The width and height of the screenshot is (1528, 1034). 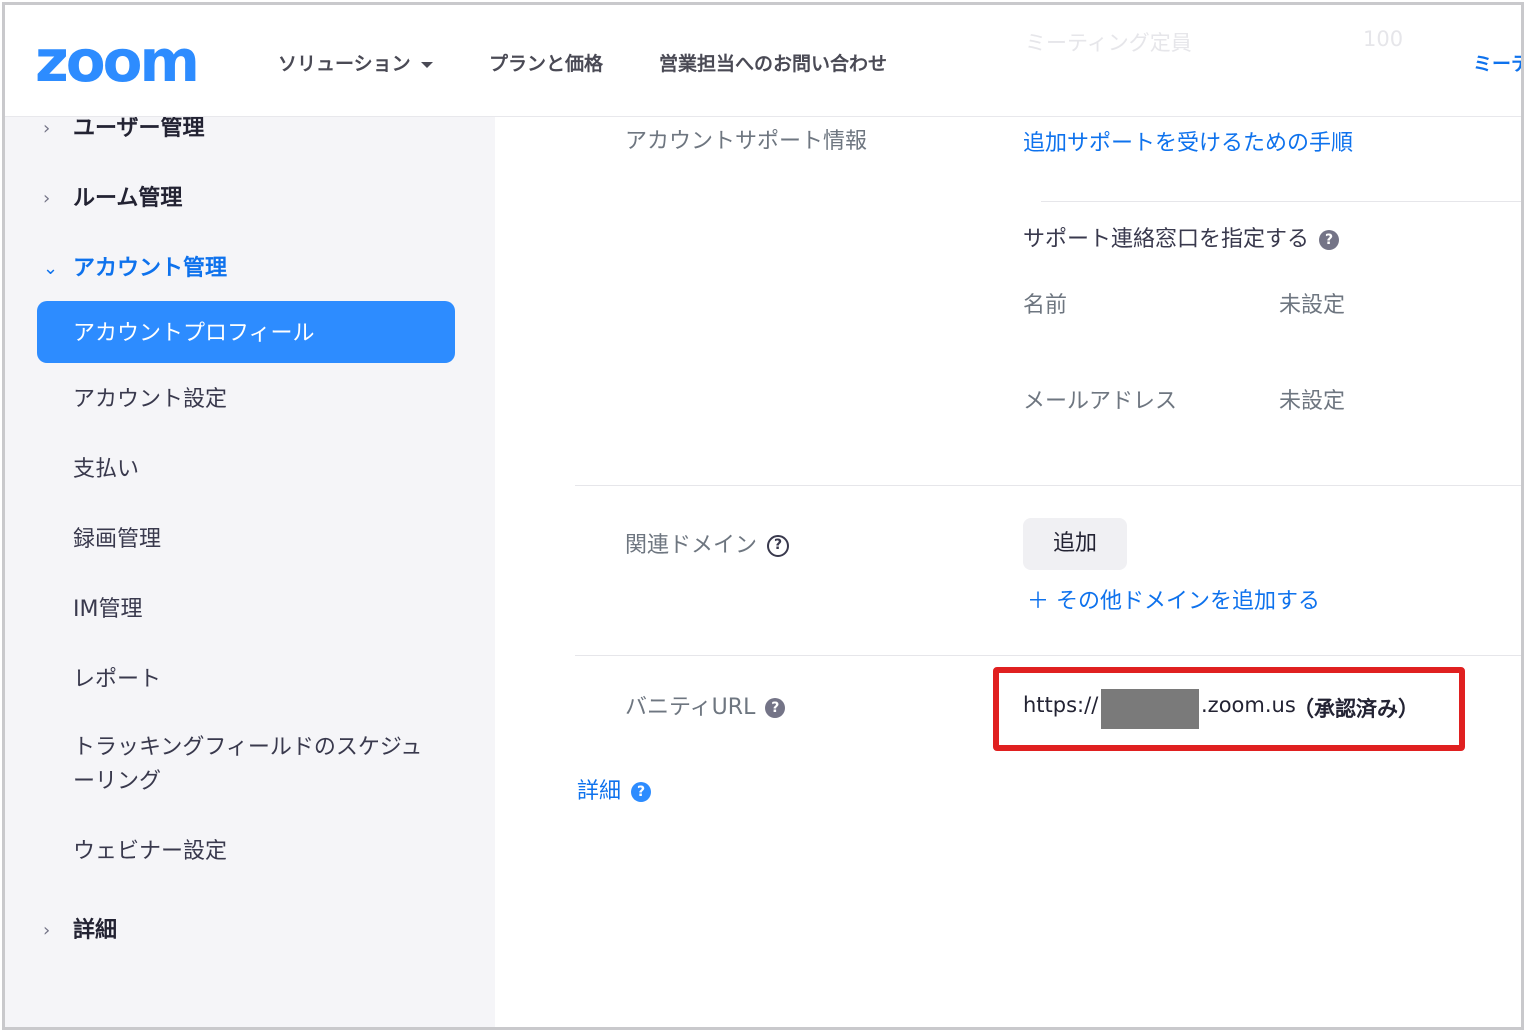 I want to click on faded-meeting-capacity-label: ミーティング定員, so click(x=1108, y=43).